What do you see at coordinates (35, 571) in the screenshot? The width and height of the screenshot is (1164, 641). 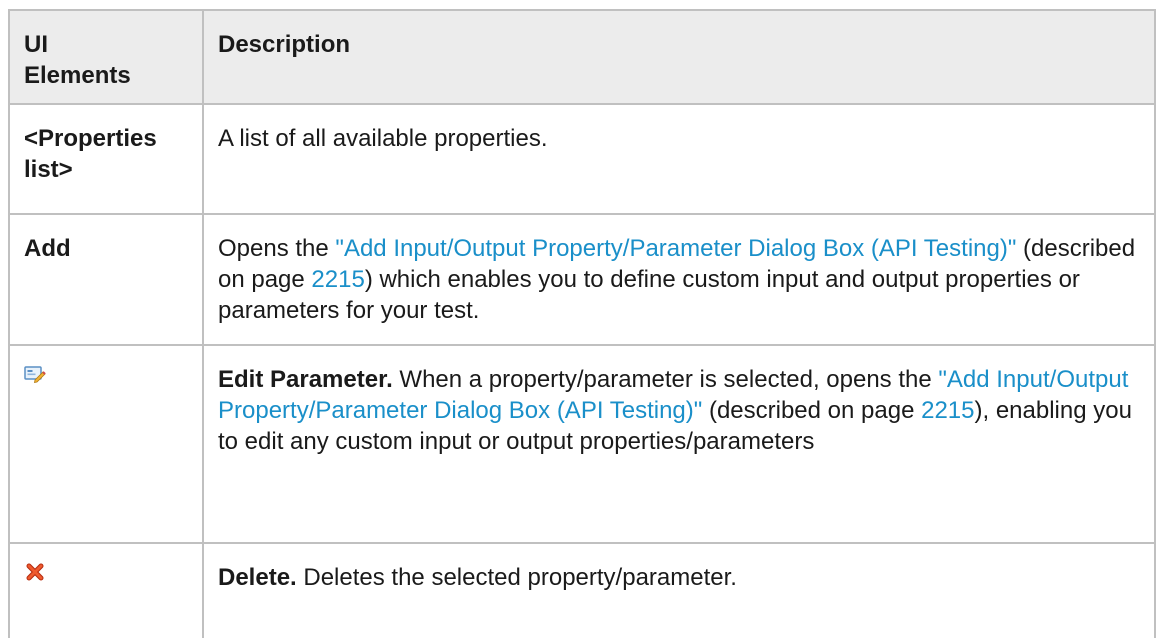 I see `delete-x-icon` at bounding box center [35, 571].